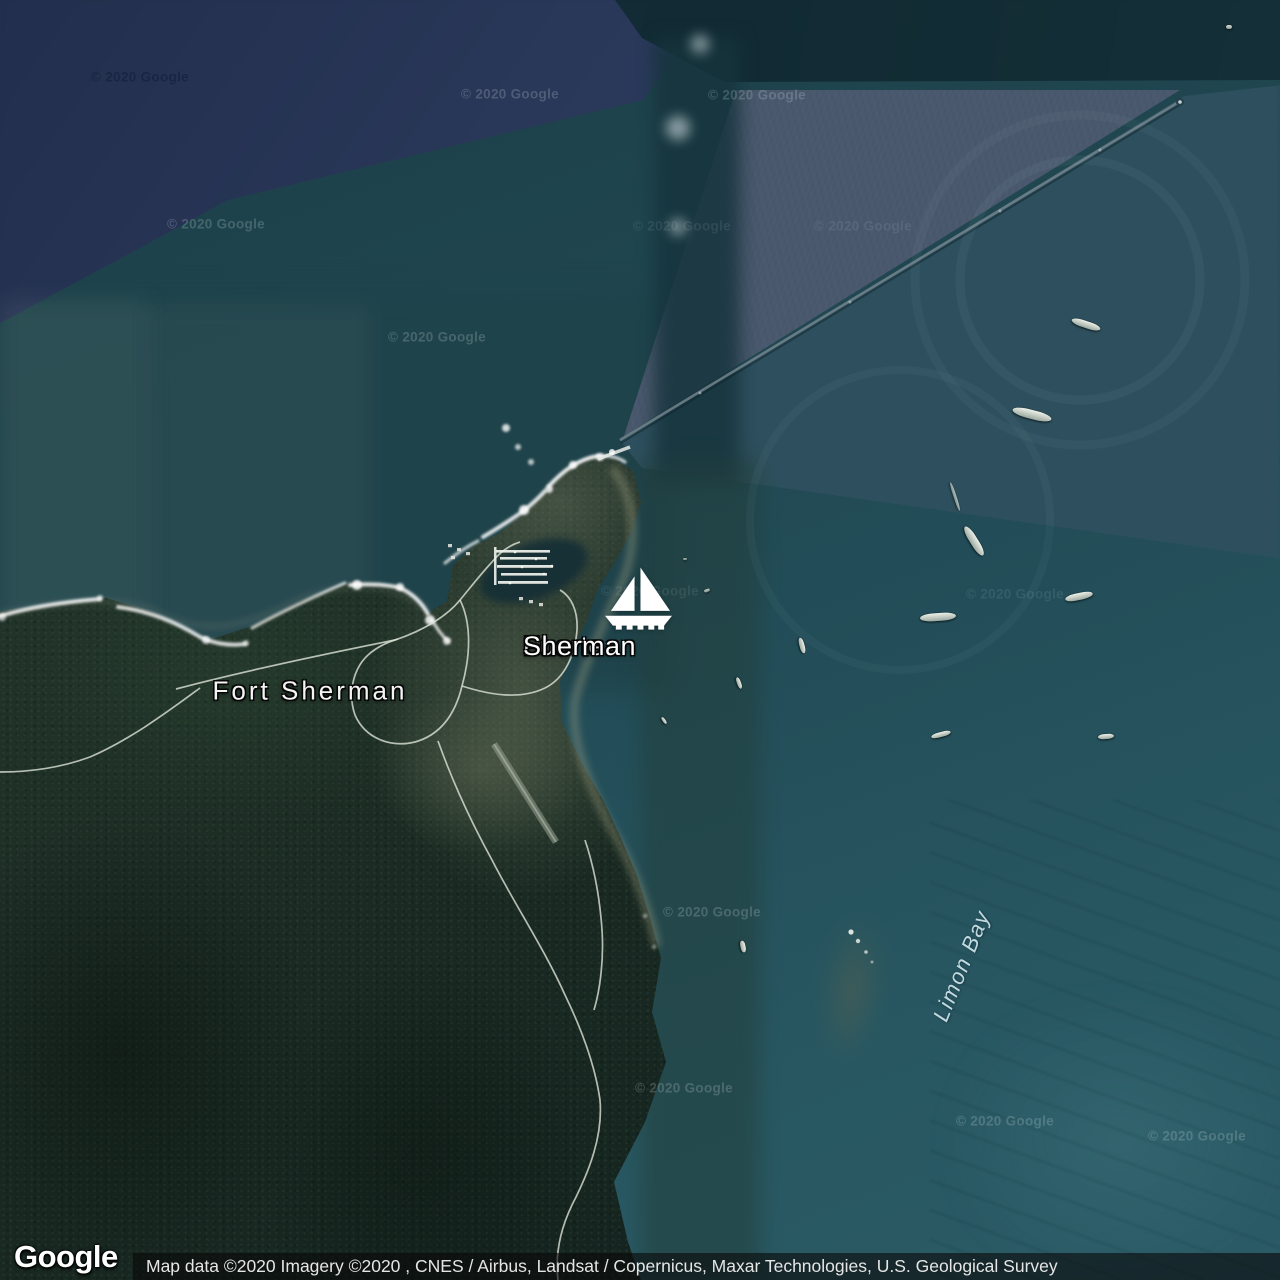 The image size is (1280, 1280). Describe the element at coordinates (310, 690) in the screenshot. I see `place-label-fort-sherman: Fort Sherman` at that location.